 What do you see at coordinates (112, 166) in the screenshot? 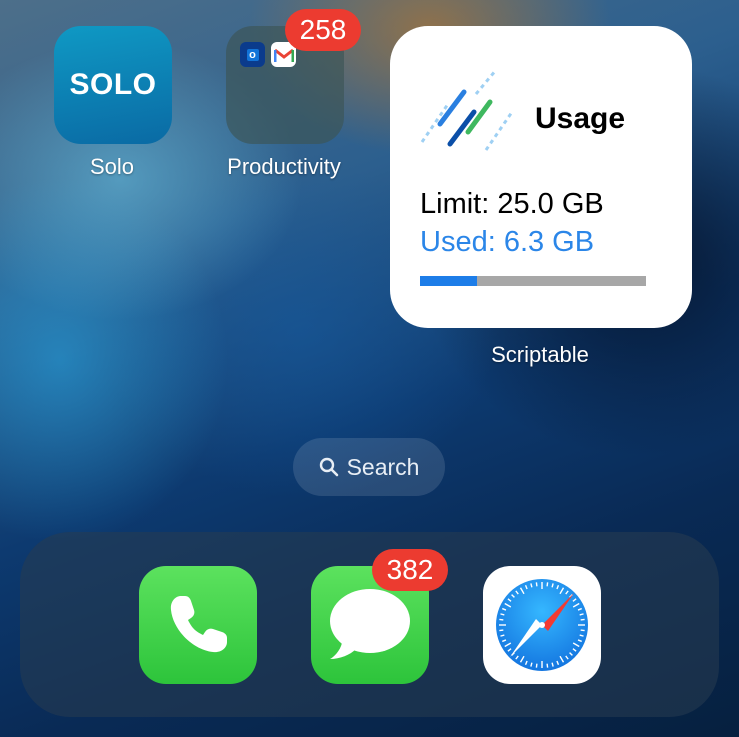
I see `solo-app-label: Solo` at bounding box center [112, 166].